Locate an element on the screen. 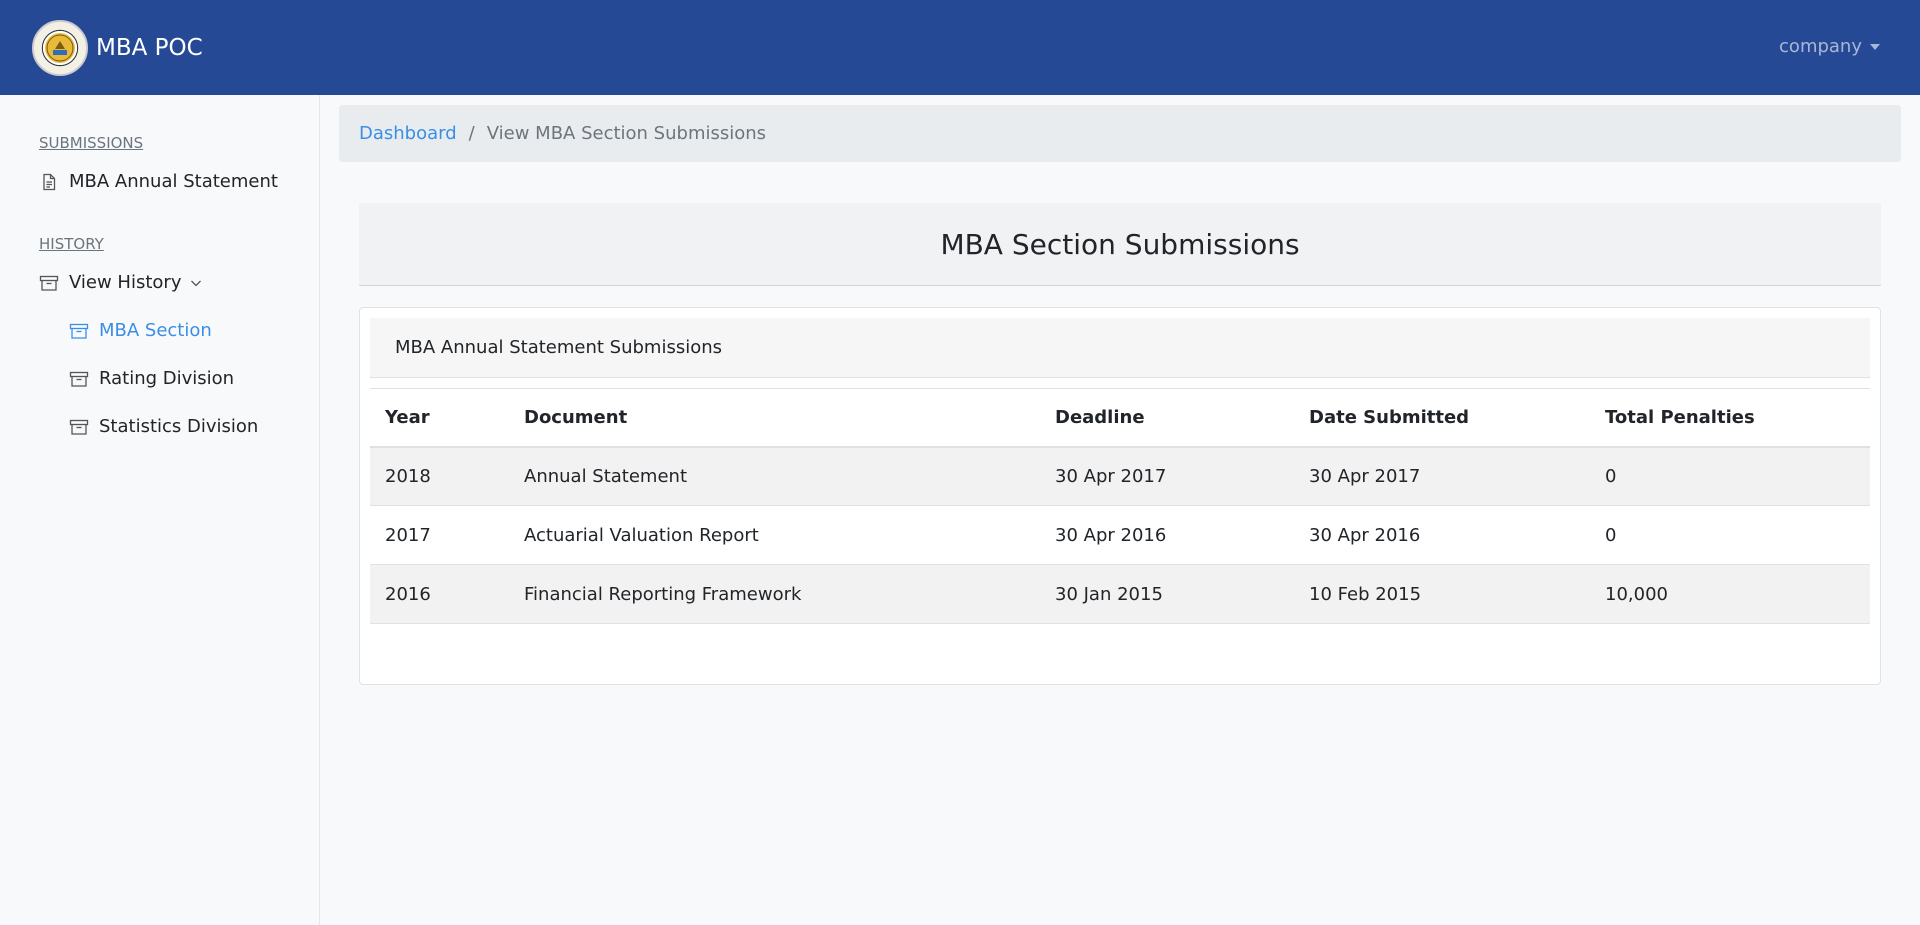 The width and height of the screenshot is (1920, 925). view-history-toggle: View History is located at coordinates (121, 282).